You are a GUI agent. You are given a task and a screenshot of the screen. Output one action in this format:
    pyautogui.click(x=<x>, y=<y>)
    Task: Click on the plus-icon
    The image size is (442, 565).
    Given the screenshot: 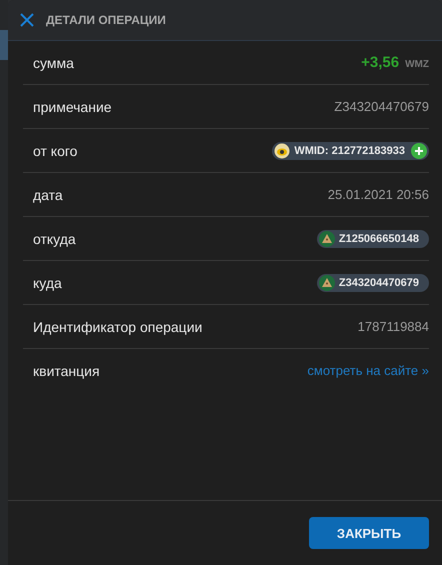 What is the action you would take?
    pyautogui.click(x=419, y=150)
    